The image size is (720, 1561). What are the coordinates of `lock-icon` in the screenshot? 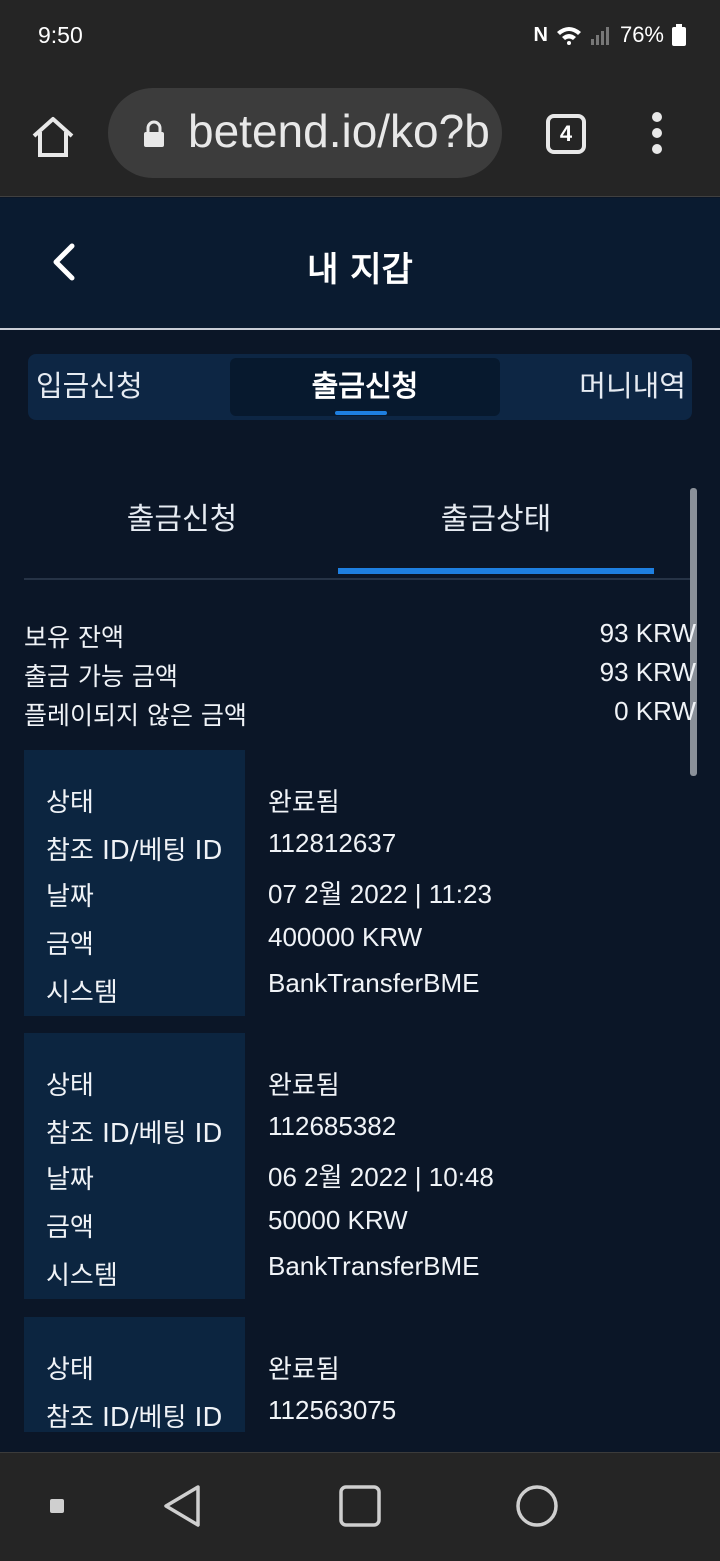 It's located at (154, 133).